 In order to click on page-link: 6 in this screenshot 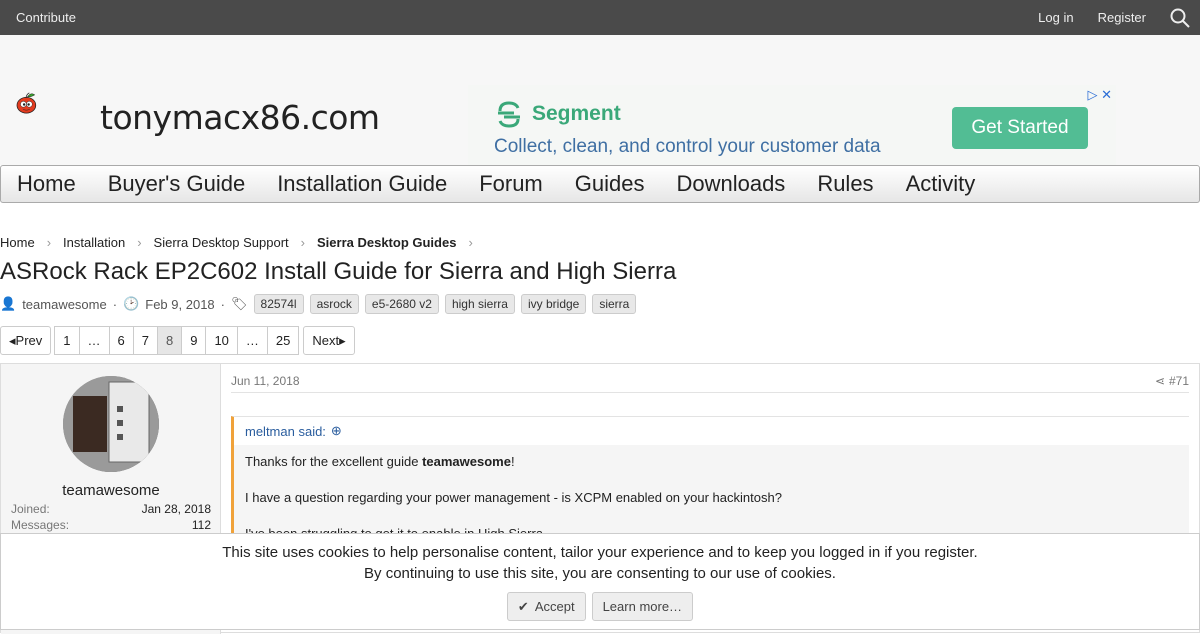, I will do `click(121, 340)`.